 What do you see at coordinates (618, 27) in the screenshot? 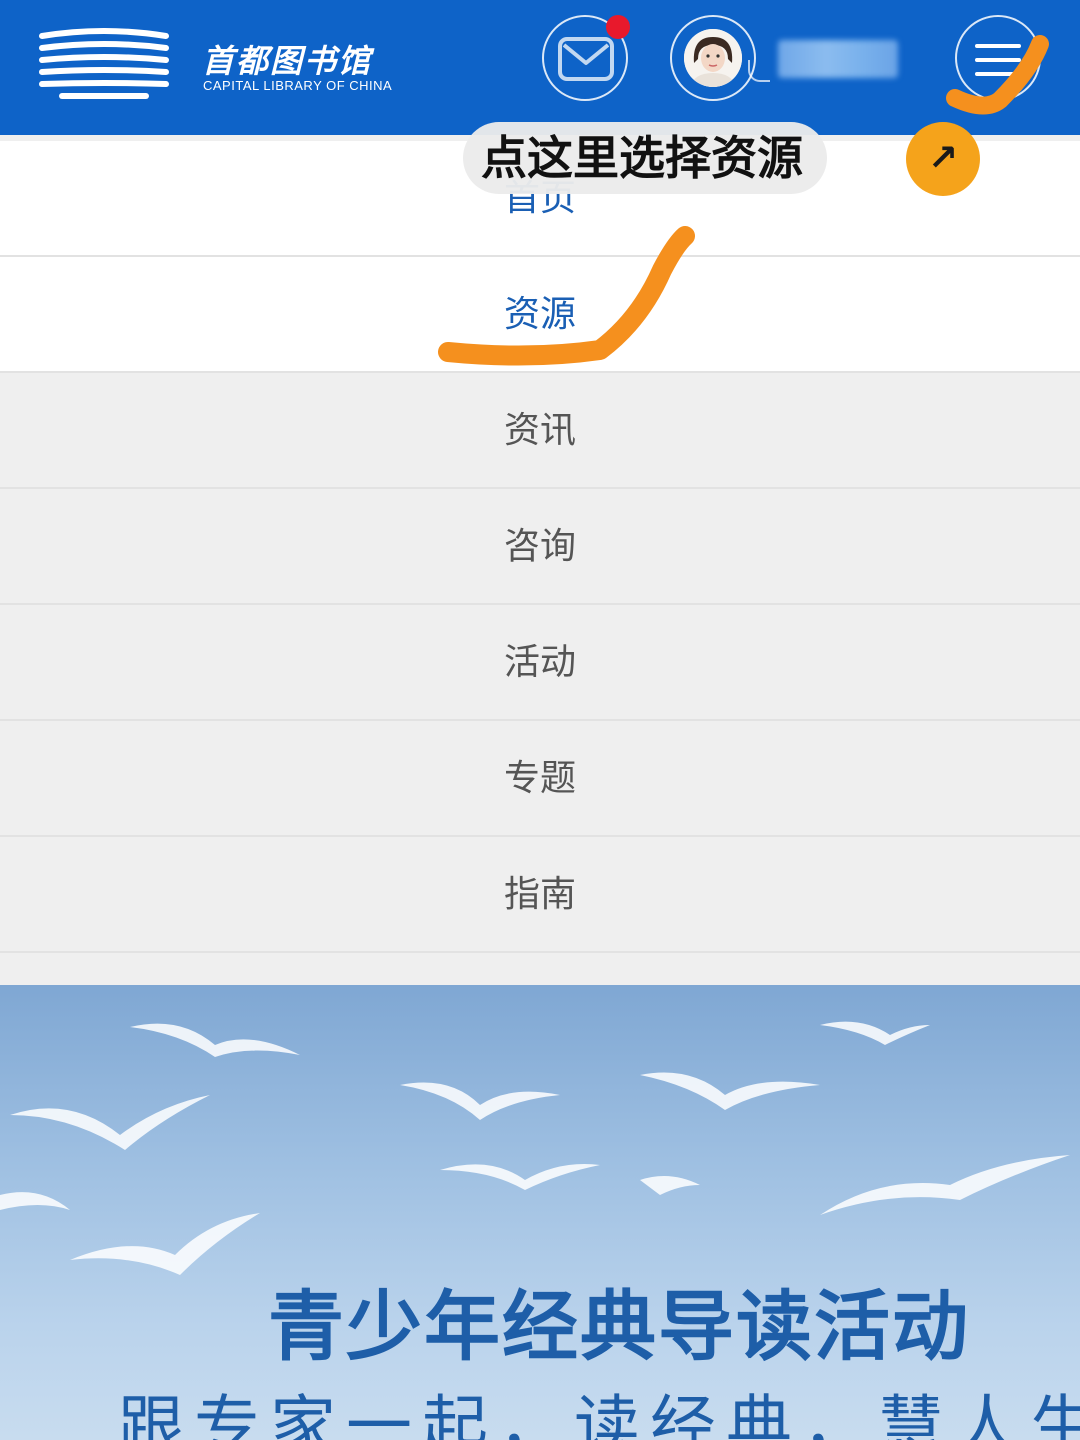
I see `notification-badge` at bounding box center [618, 27].